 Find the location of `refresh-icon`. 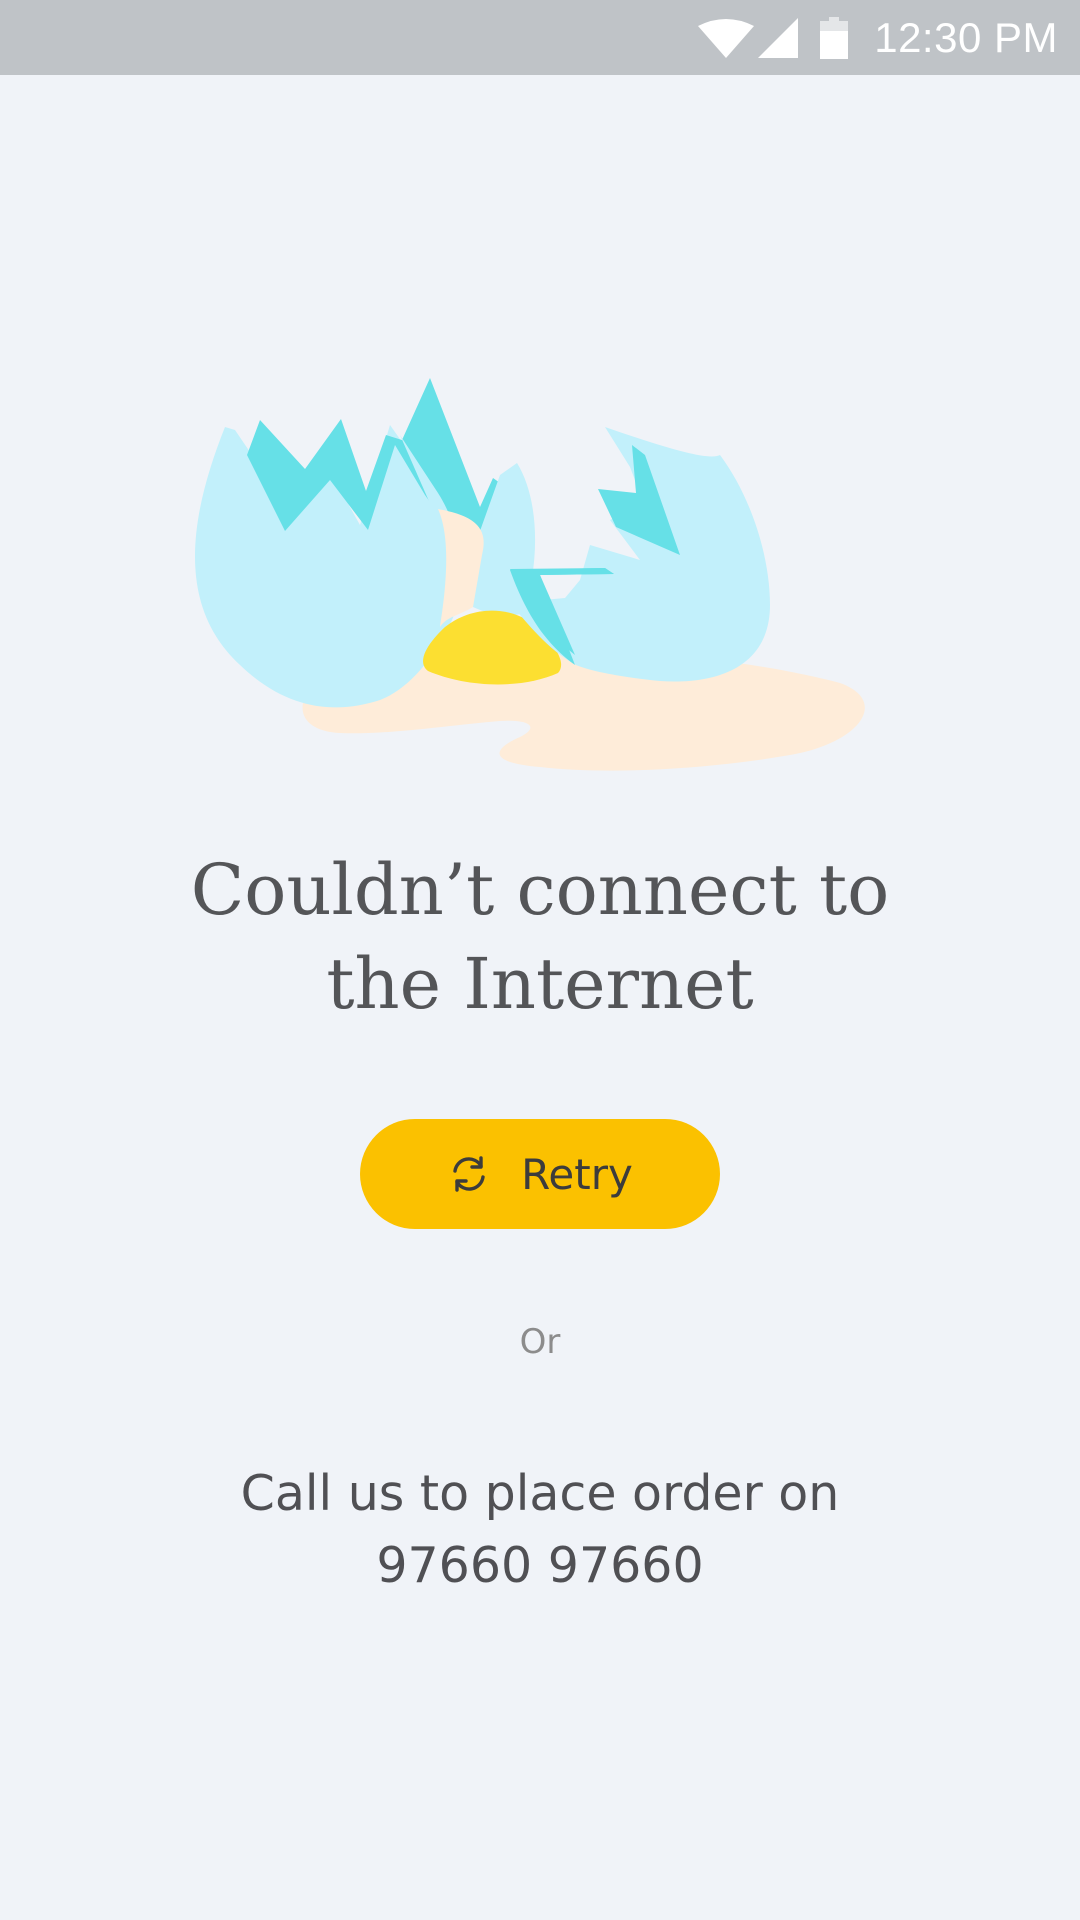

refresh-icon is located at coordinates (469, 1174).